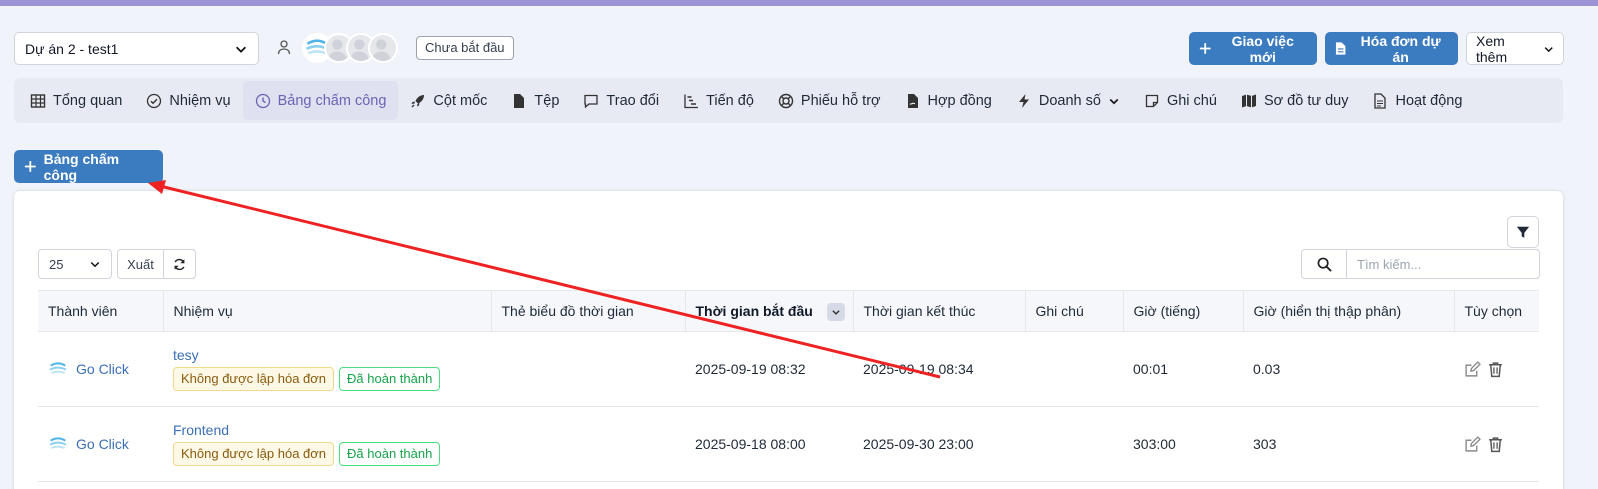 The width and height of the screenshot is (1598, 489). What do you see at coordinates (769, 444) in the screenshot?
I see `start-time-cell: 2025-09-18 08:00` at bounding box center [769, 444].